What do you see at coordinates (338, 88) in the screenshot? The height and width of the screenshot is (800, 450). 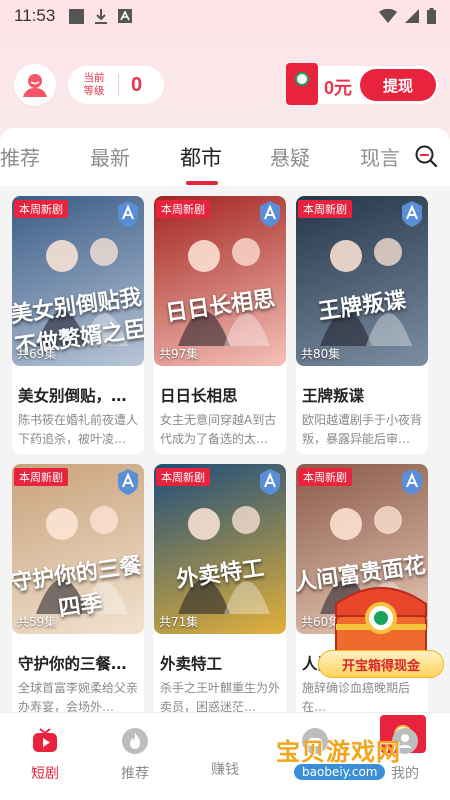 I see `money-balance: 0元` at bounding box center [338, 88].